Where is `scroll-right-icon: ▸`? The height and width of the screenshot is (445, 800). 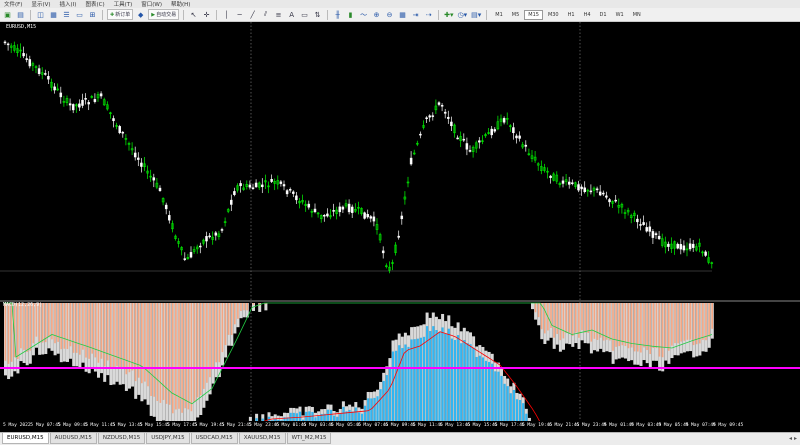
scroll-right-icon: ▸ is located at coordinates (795, 438).